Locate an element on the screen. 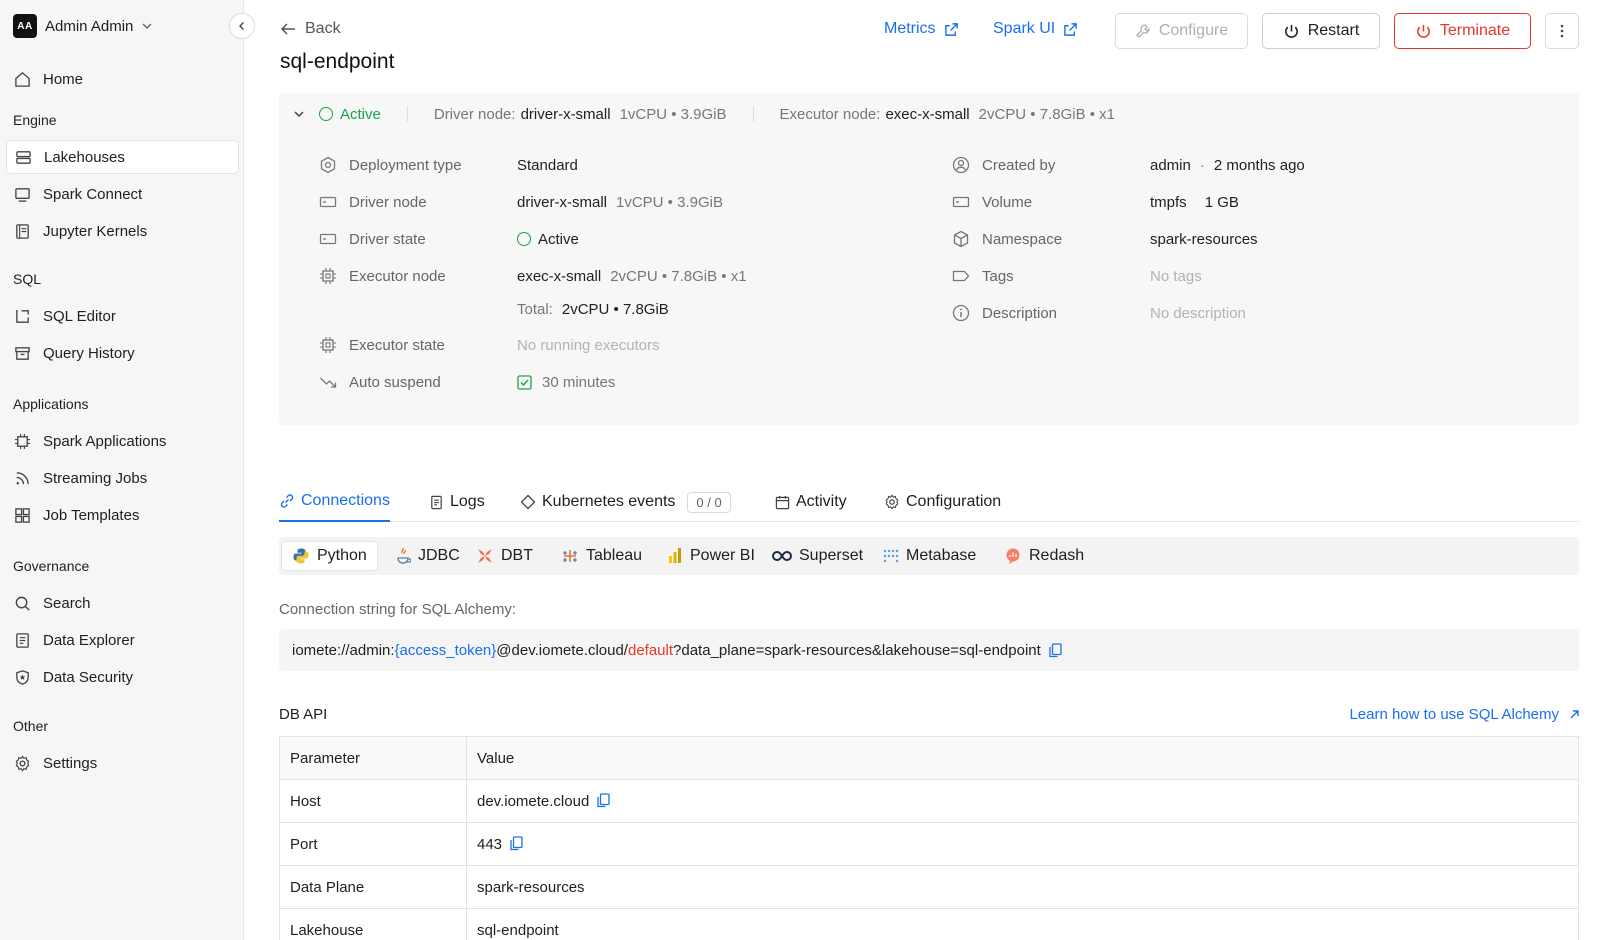 The image size is (1600, 940). description-label: Description is located at coordinates (1004, 313).